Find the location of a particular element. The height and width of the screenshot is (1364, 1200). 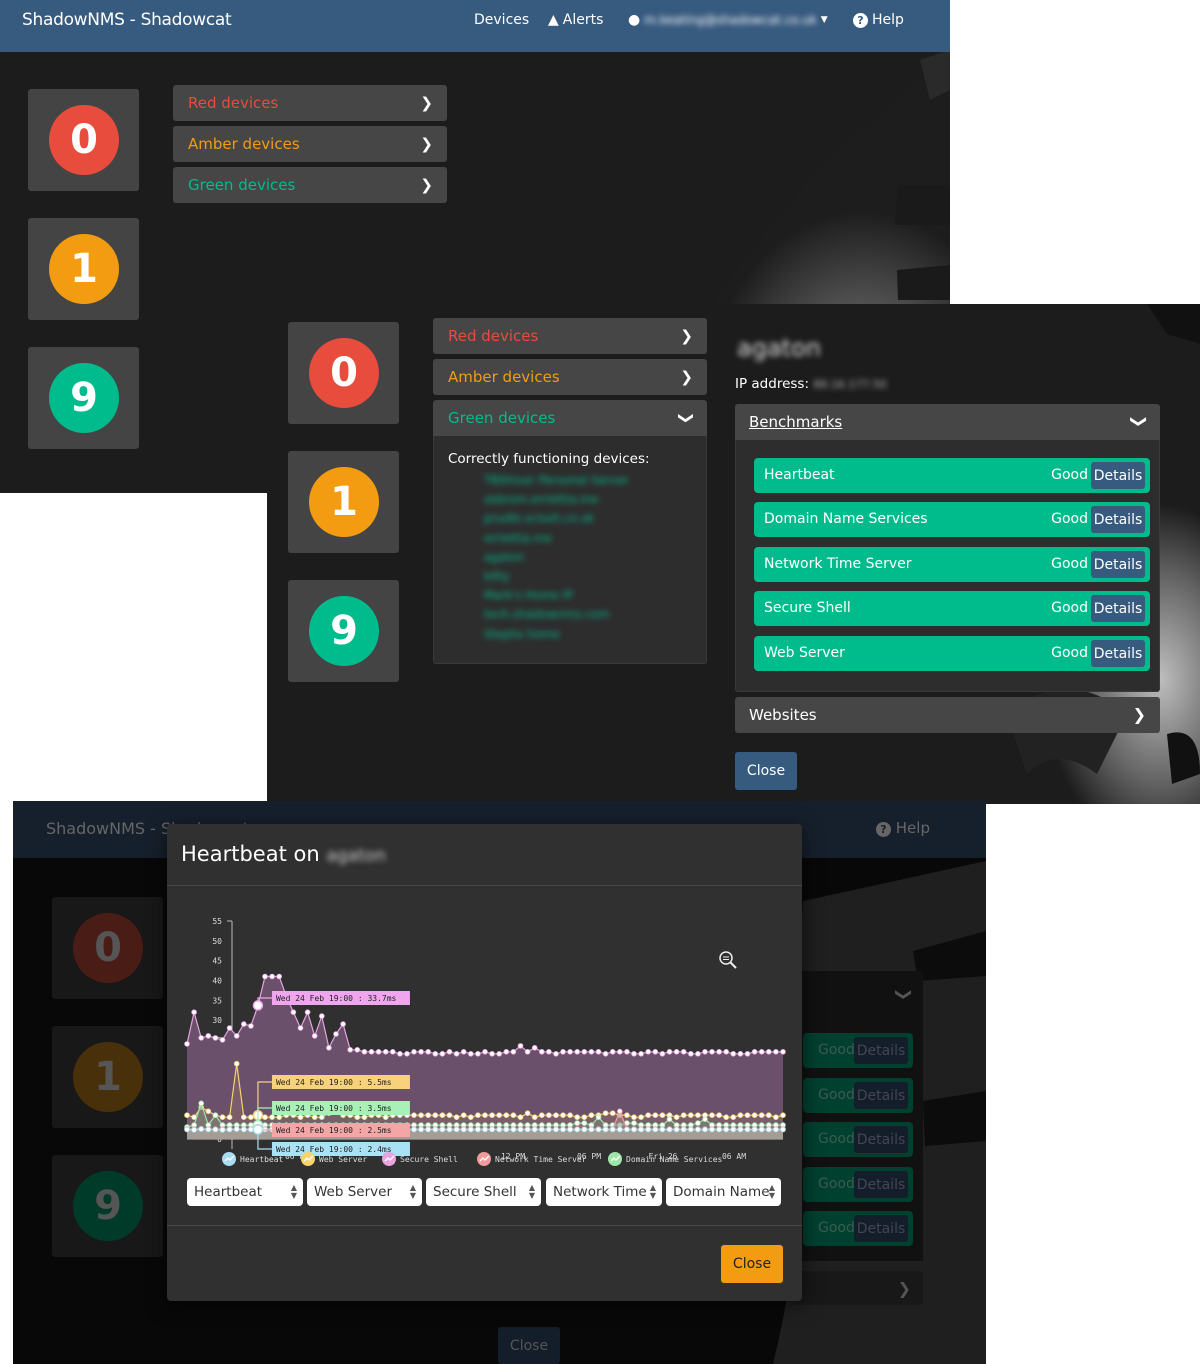

device-link: tech.shadownms.com is located at coordinates (556, 614).